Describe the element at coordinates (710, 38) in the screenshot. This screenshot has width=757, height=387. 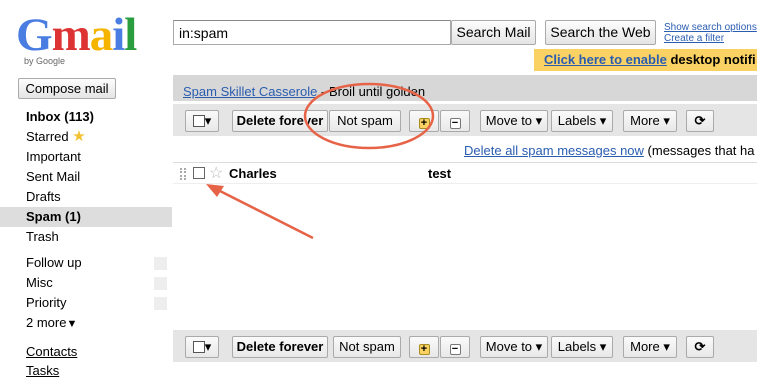
I see `create-filter-link: Create a filter` at that location.